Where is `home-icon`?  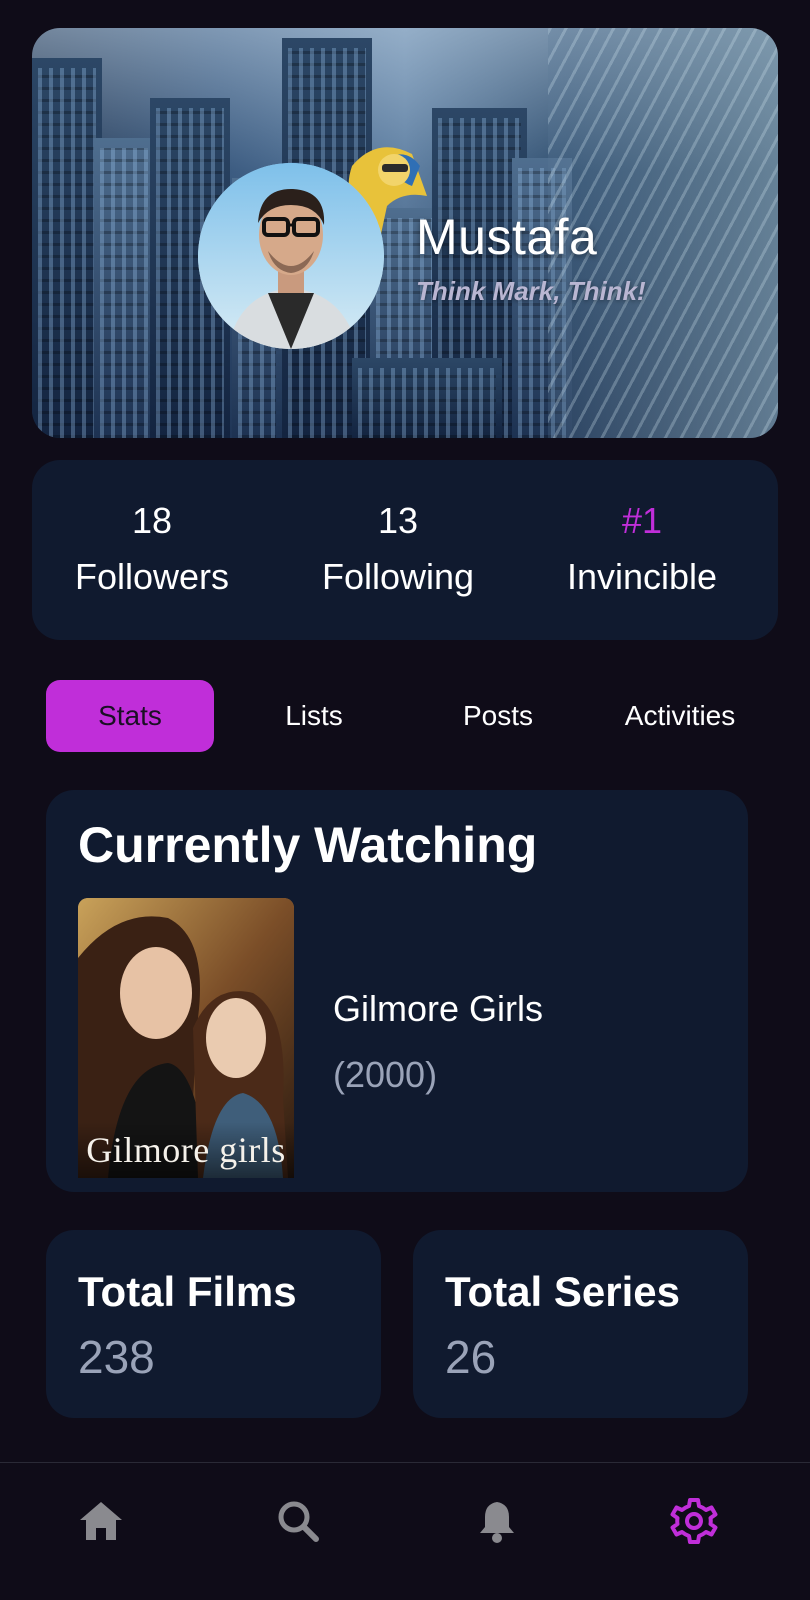 home-icon is located at coordinates (101, 1521).